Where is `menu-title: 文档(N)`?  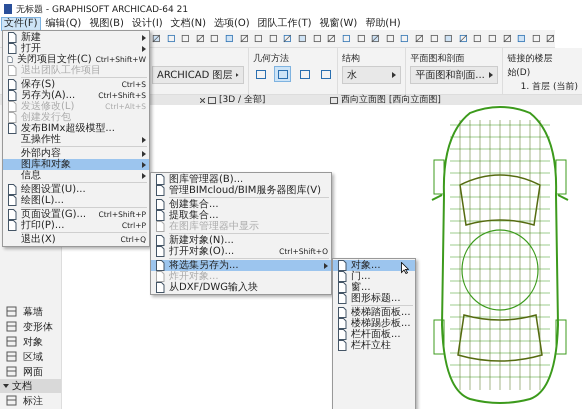 menu-title: 文档(N) is located at coordinates (188, 24).